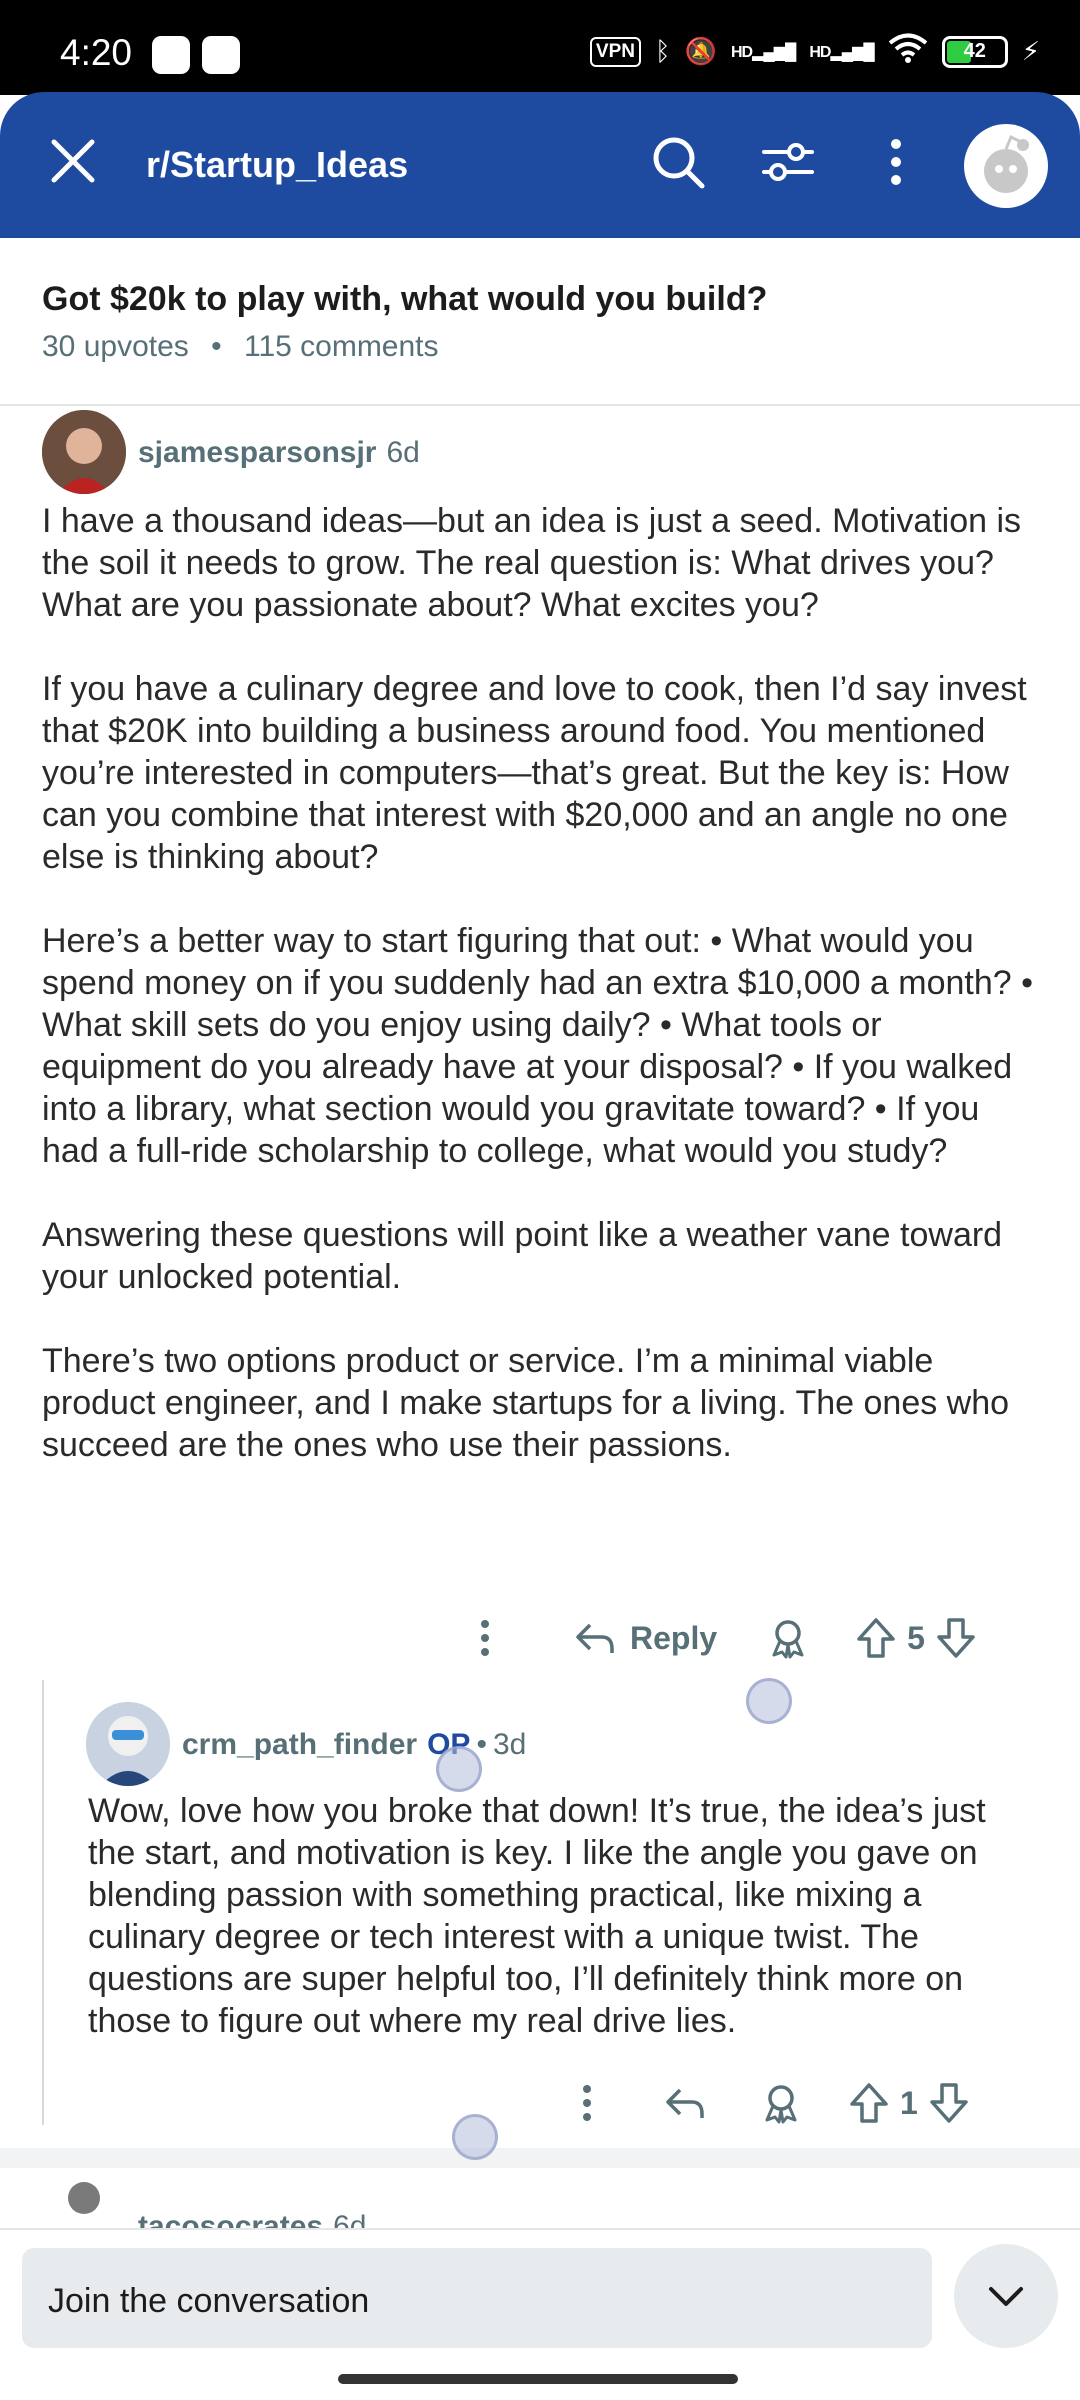 The height and width of the screenshot is (2400, 1080). I want to click on comment-actions: Reply 5, so click(720, 1638).